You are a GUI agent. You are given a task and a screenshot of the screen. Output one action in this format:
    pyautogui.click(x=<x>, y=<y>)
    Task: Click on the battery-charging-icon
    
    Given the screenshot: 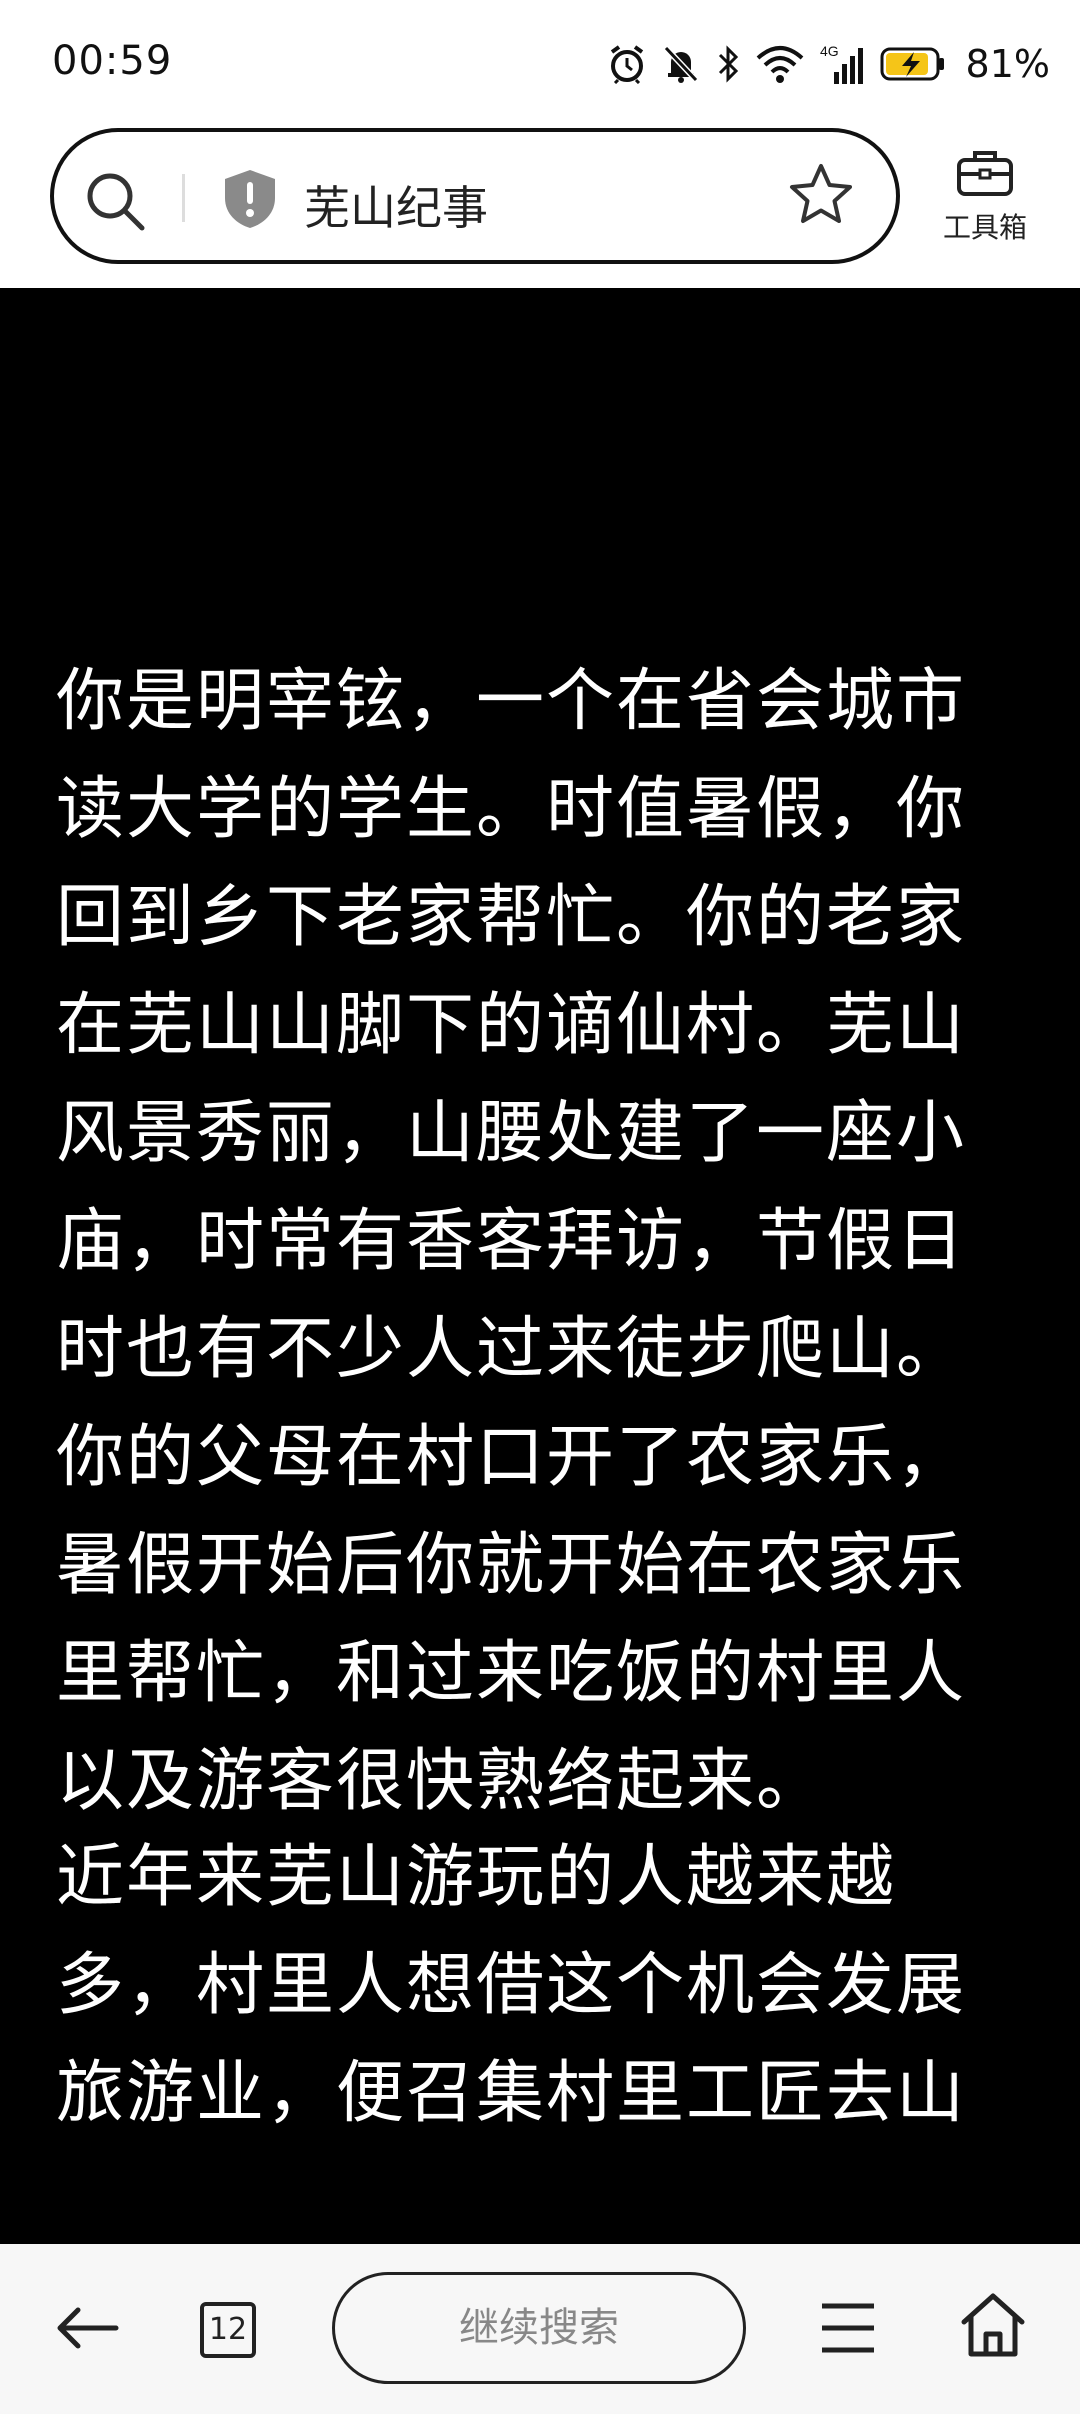 What is the action you would take?
    pyautogui.click(x=913, y=64)
    